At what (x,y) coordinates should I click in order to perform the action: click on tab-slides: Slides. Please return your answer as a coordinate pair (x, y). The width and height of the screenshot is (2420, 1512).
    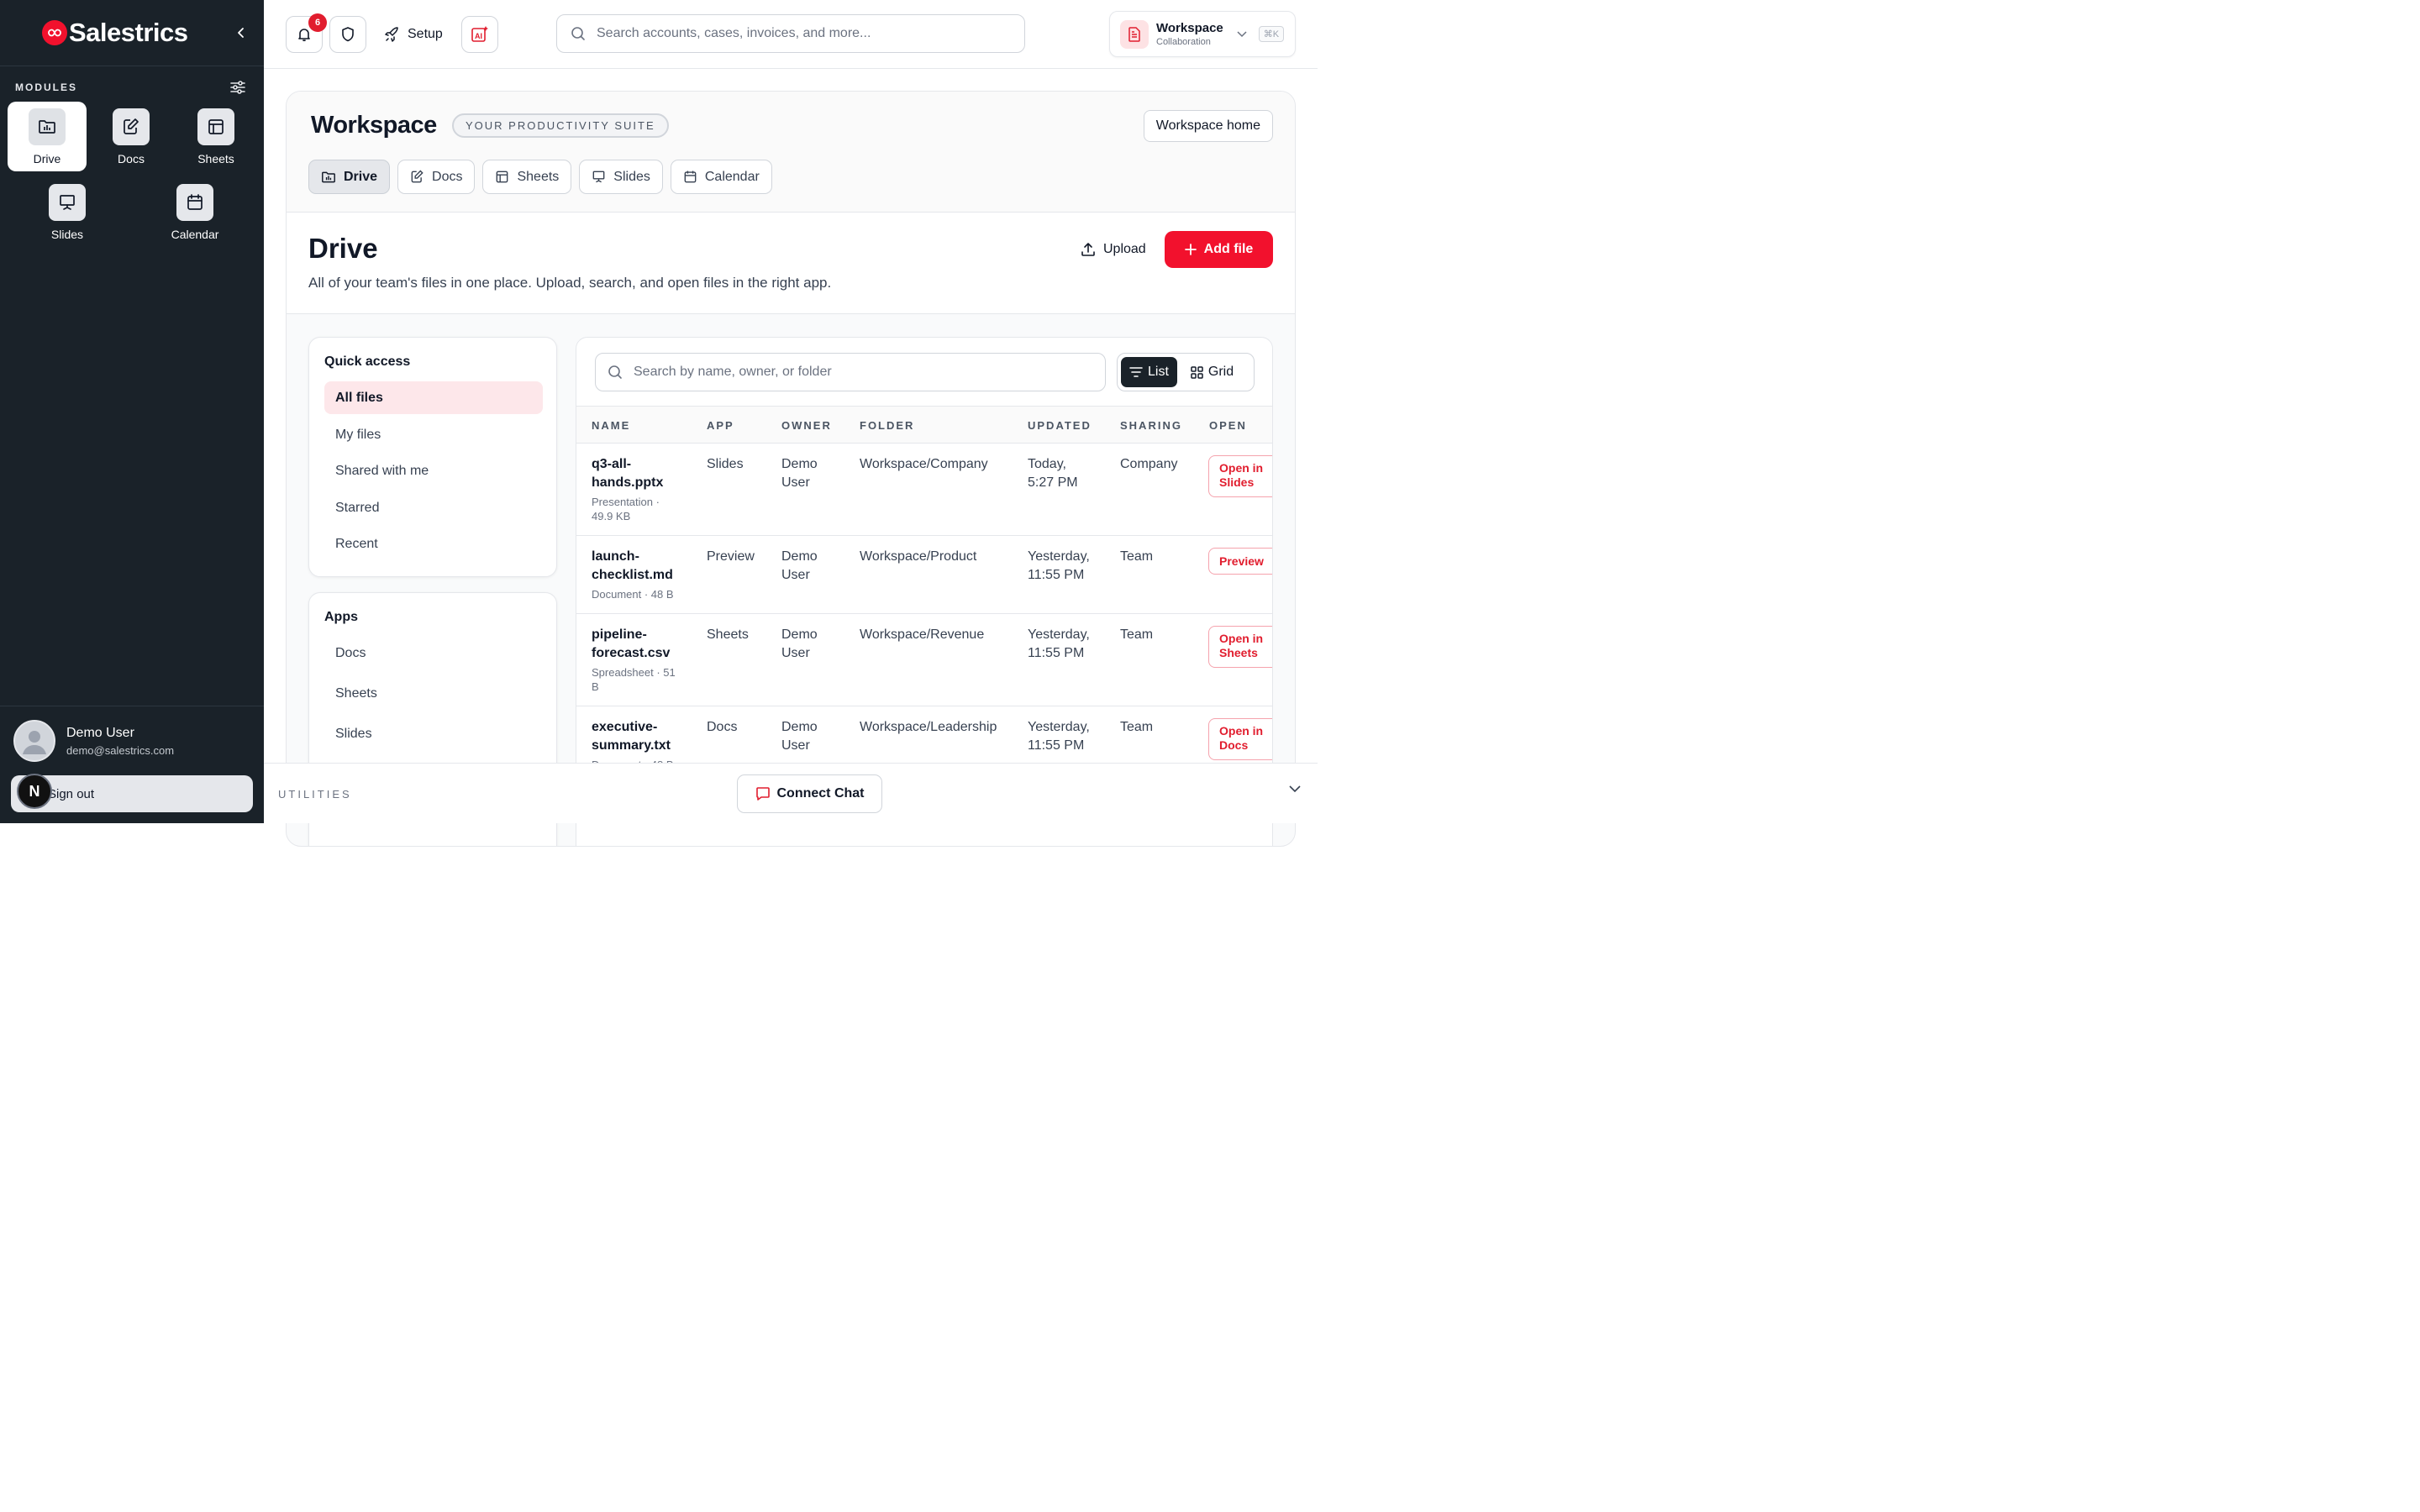
    Looking at the image, I should click on (621, 177).